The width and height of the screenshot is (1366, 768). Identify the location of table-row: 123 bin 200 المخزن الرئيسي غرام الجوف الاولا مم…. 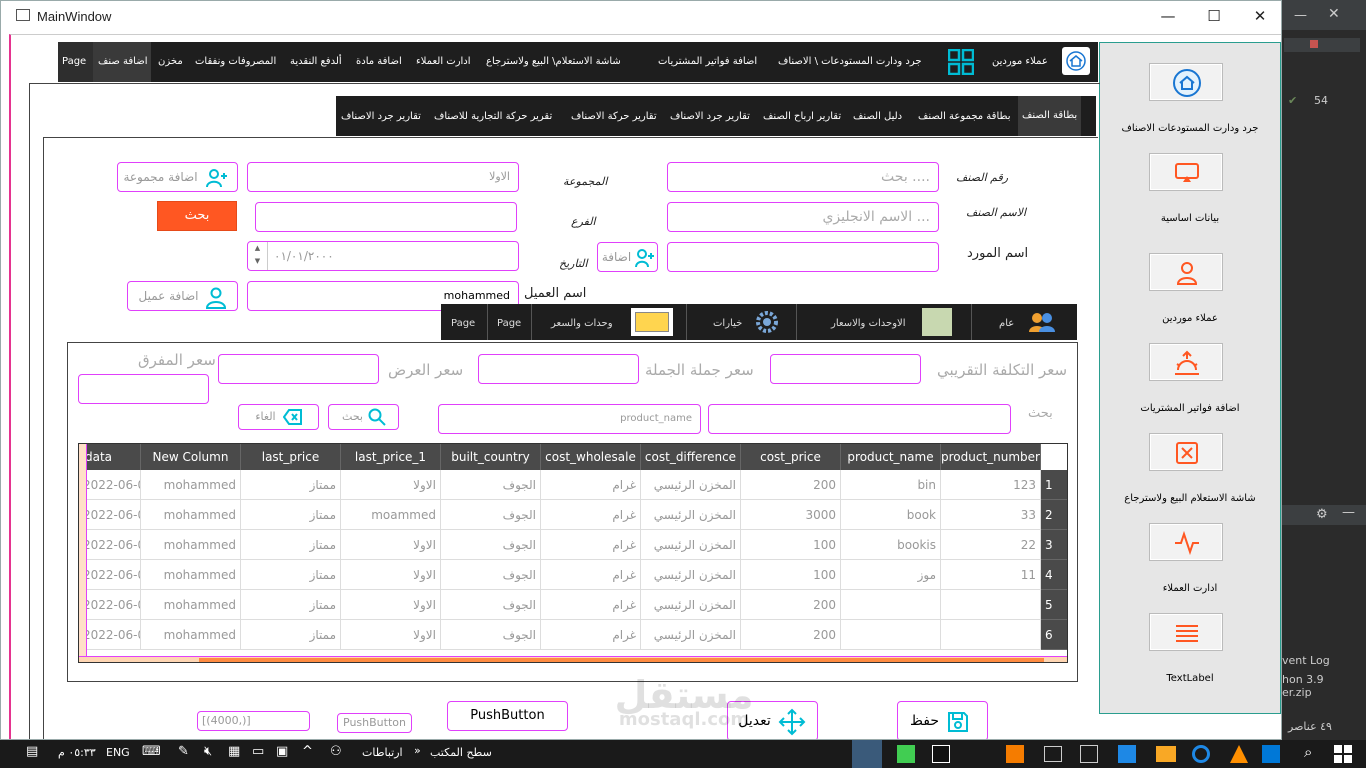
(573, 485).